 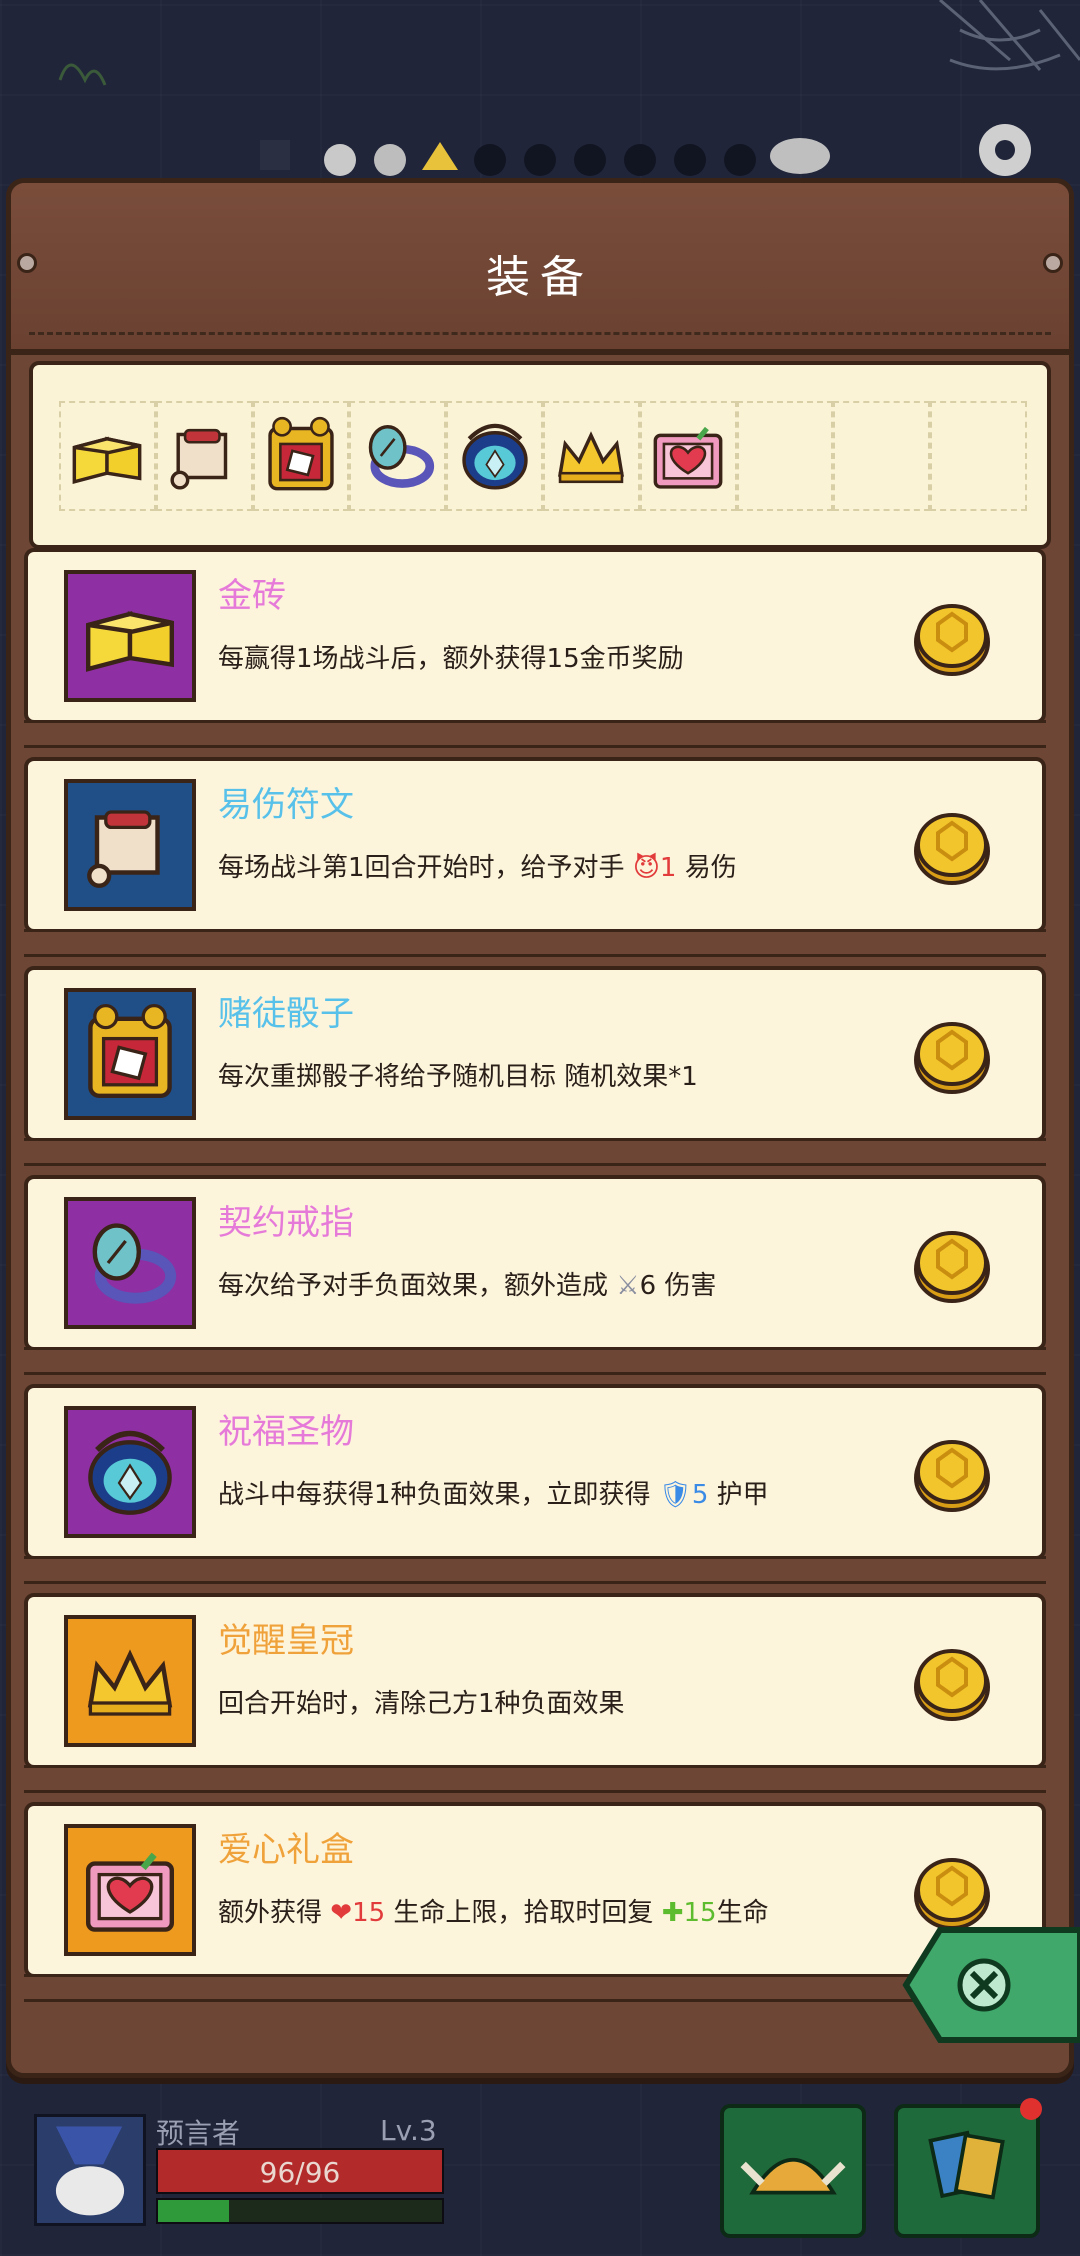 I want to click on item-description: 每次重掷骰子将给予随机目标 随机效果*1, so click(x=458, y=1077).